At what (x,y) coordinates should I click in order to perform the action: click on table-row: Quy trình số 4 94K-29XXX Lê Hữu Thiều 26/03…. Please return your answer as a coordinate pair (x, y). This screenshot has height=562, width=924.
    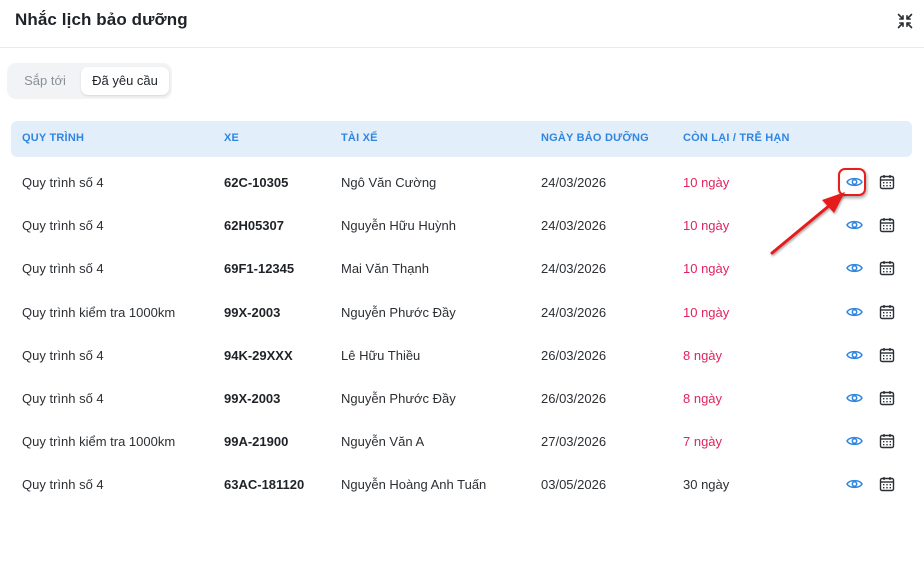
    Looking at the image, I should click on (462, 355).